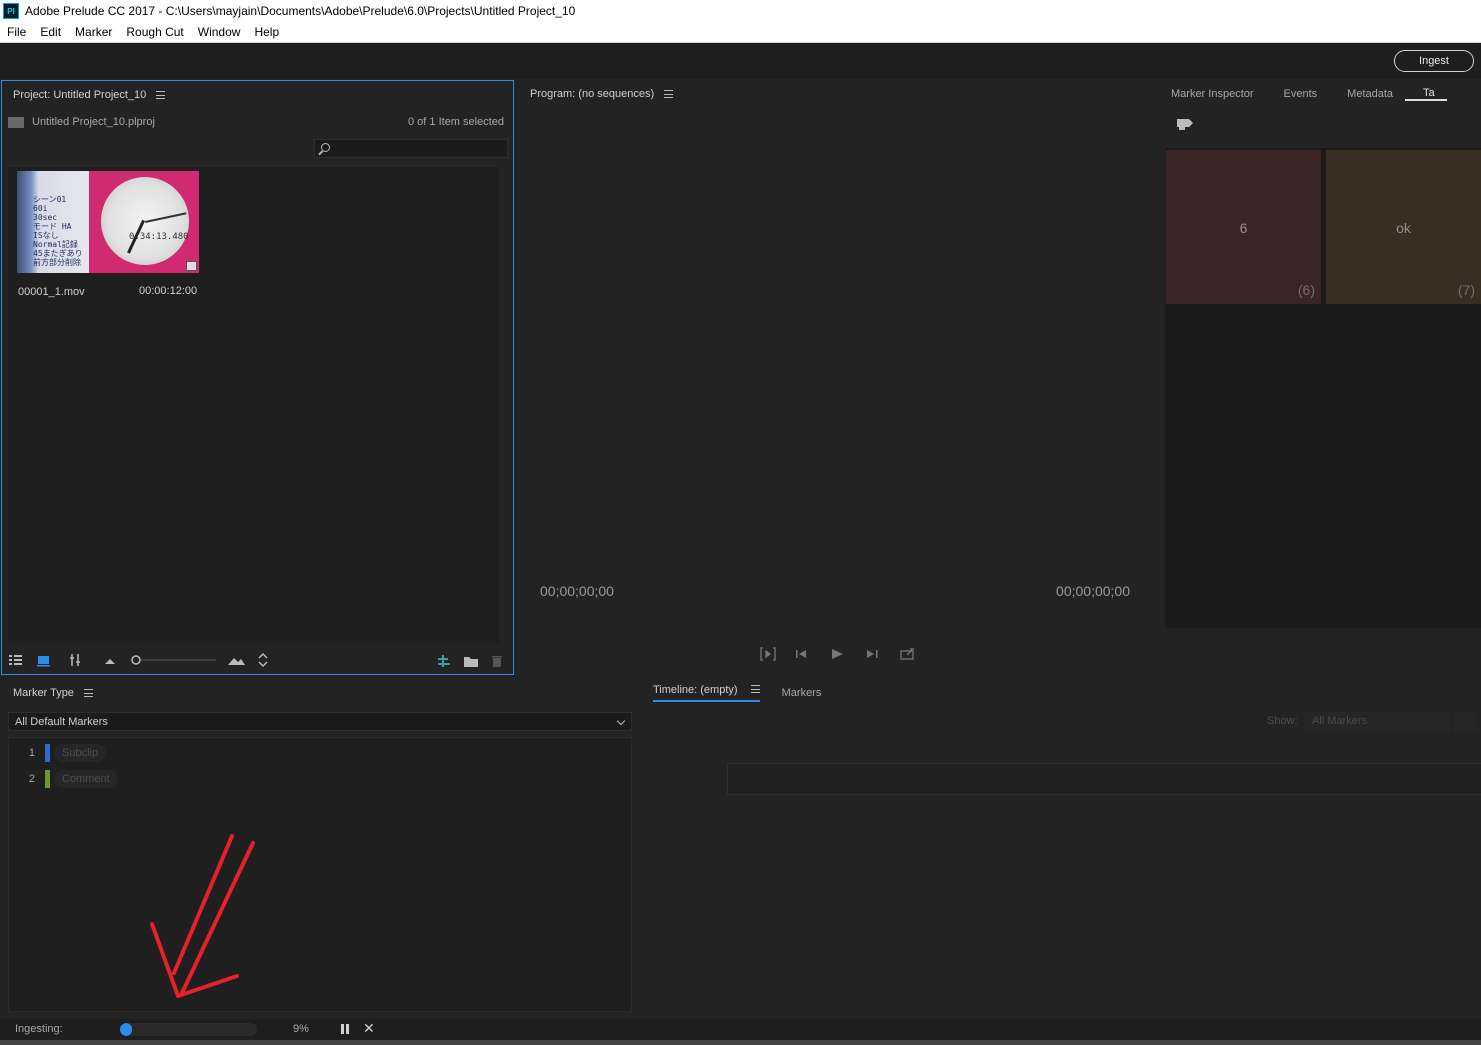  Describe the element at coordinates (411, 148) in the screenshot. I see `project-search-input` at that location.